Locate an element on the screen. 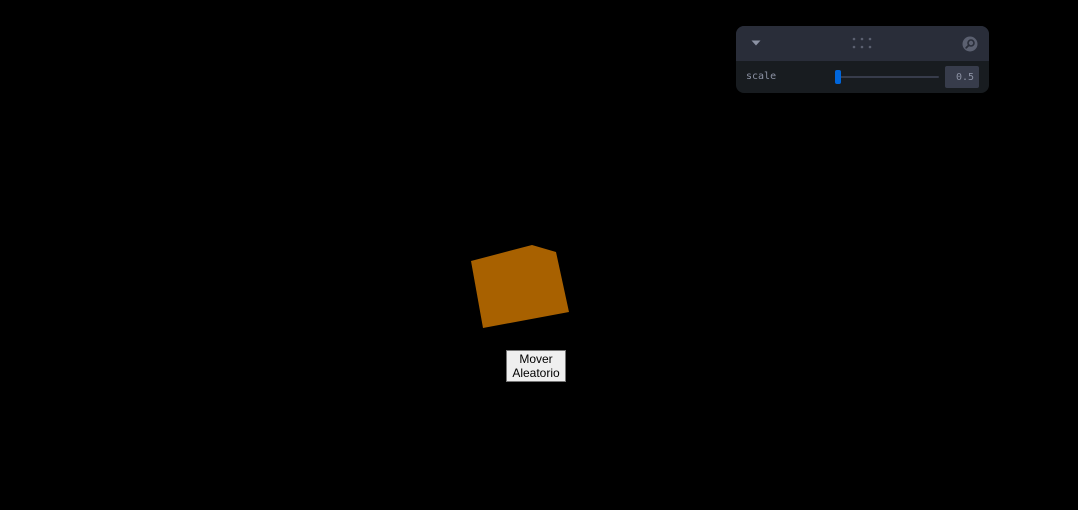  move-random-button-label-1: Mover is located at coordinates (536, 359).